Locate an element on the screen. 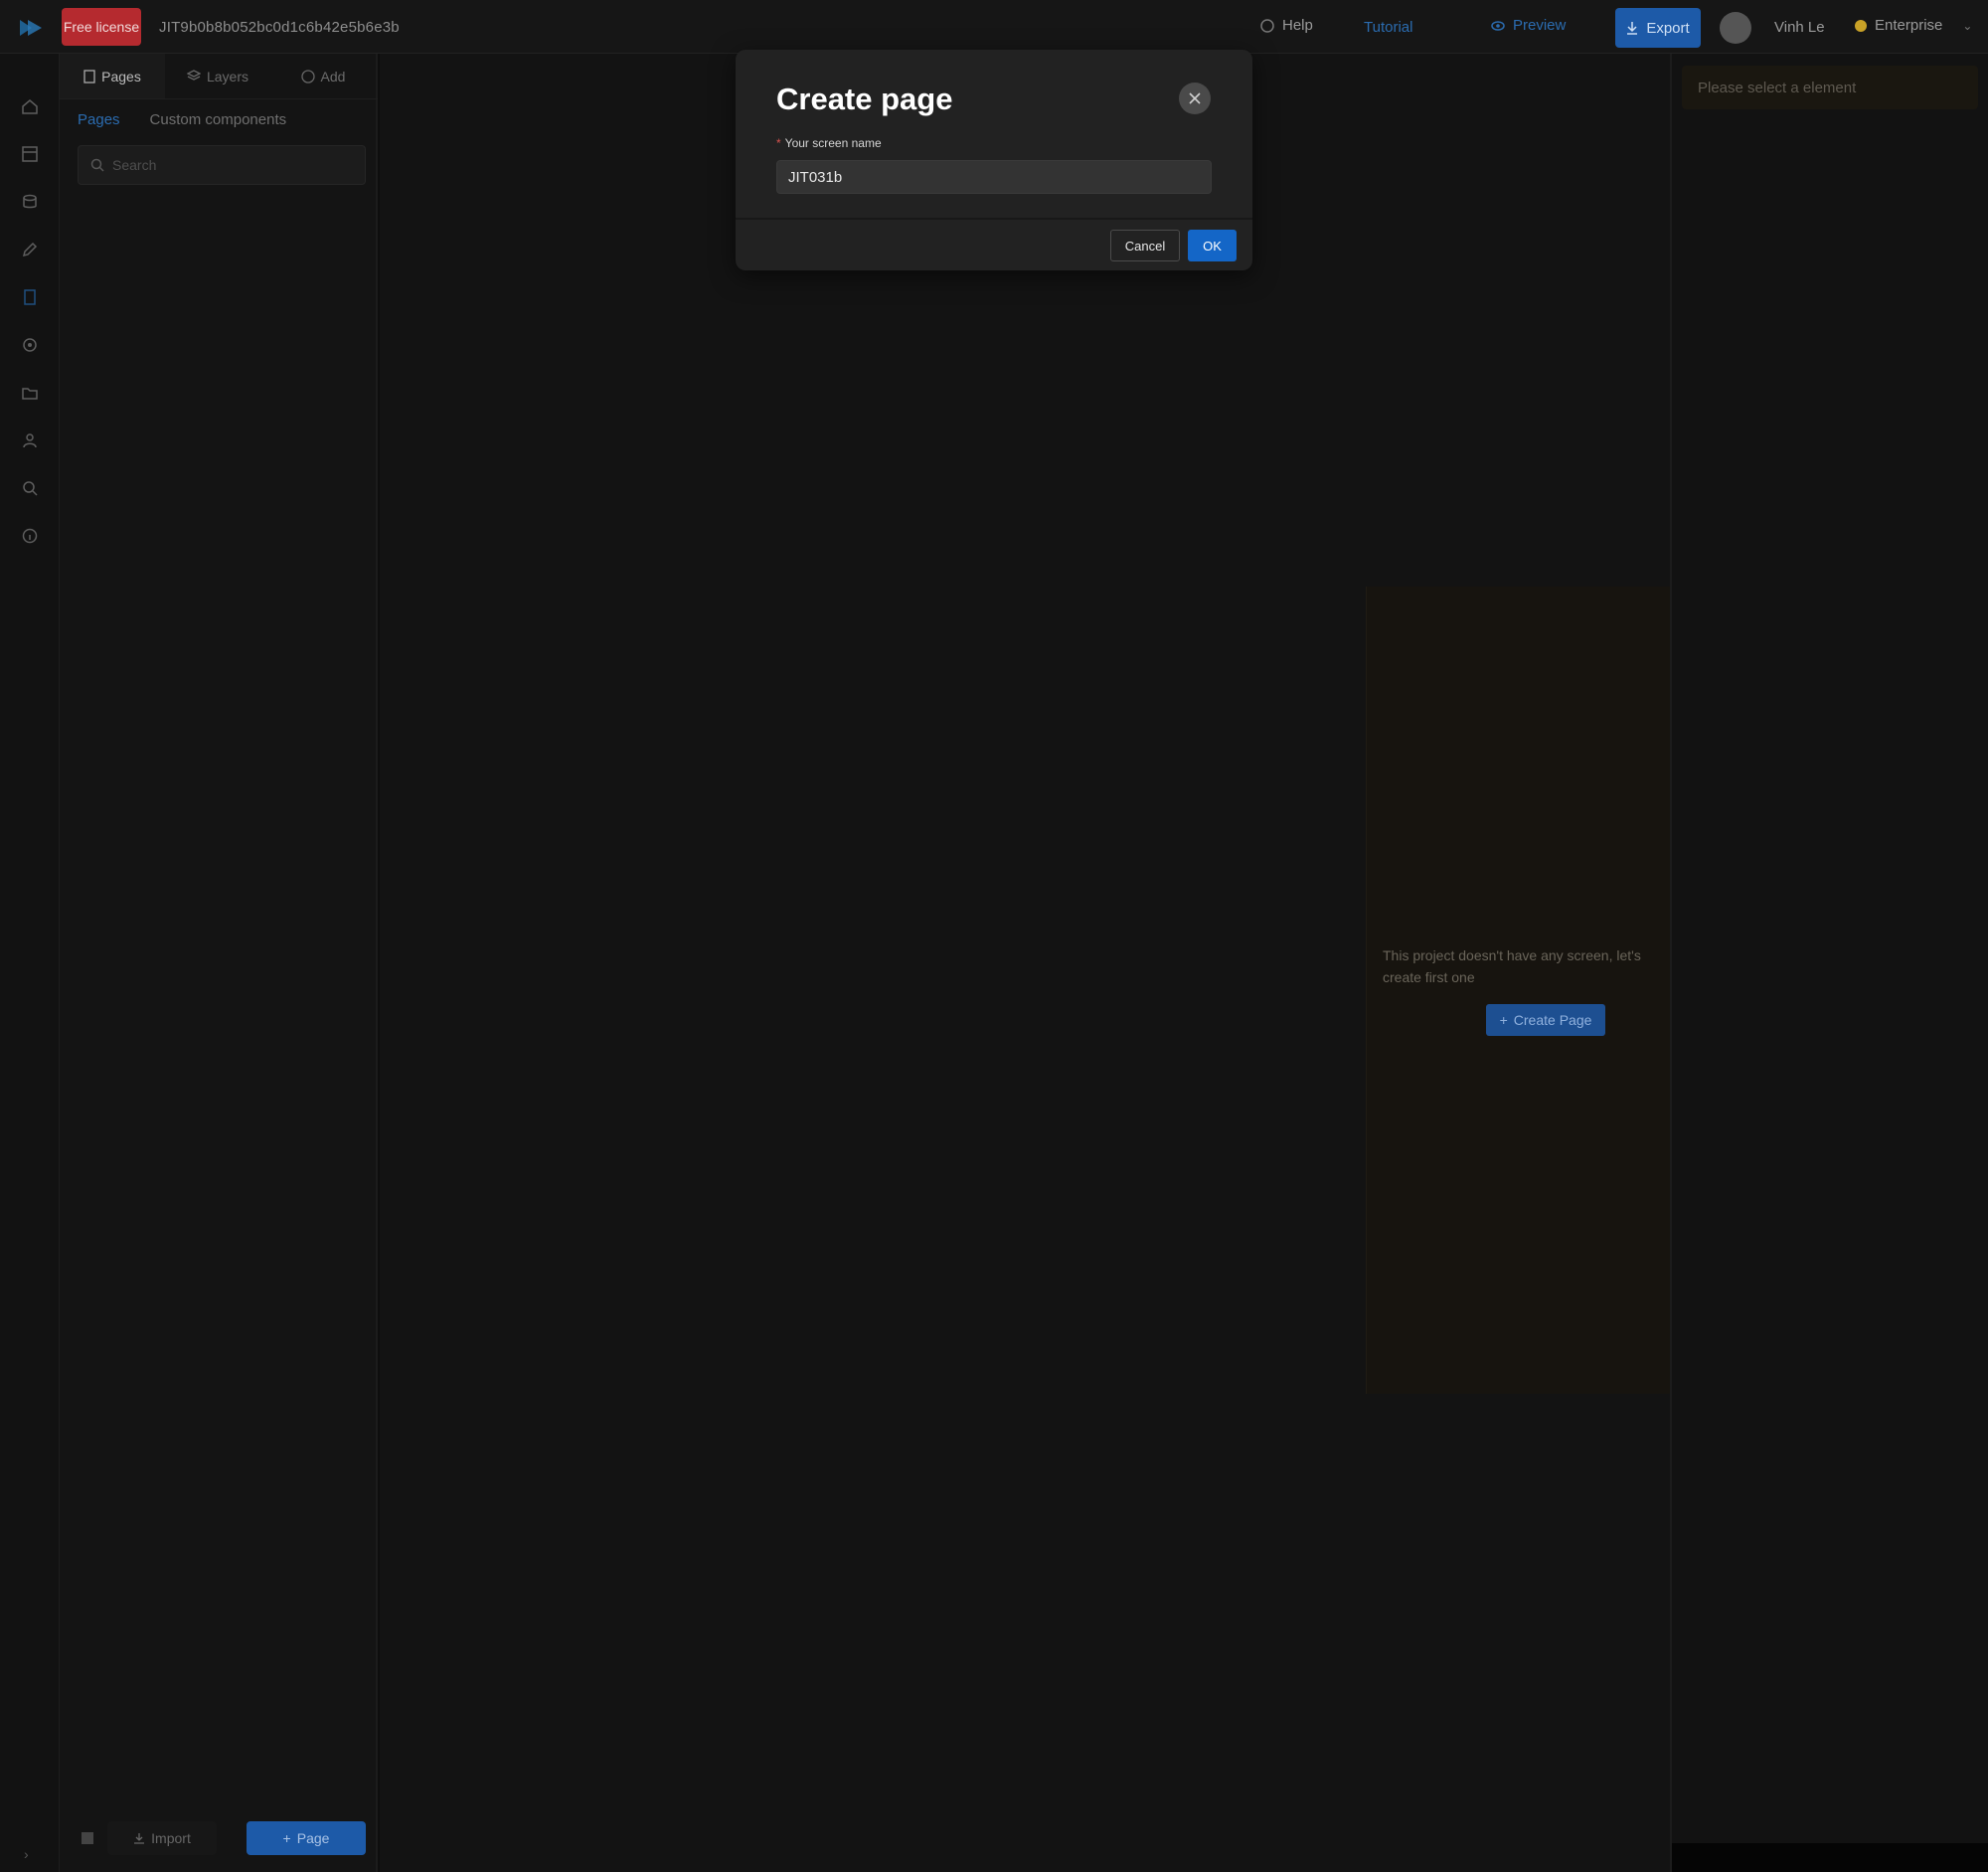 This screenshot has width=1988, height=1872. plan-dot-icon is located at coordinates (1861, 25).